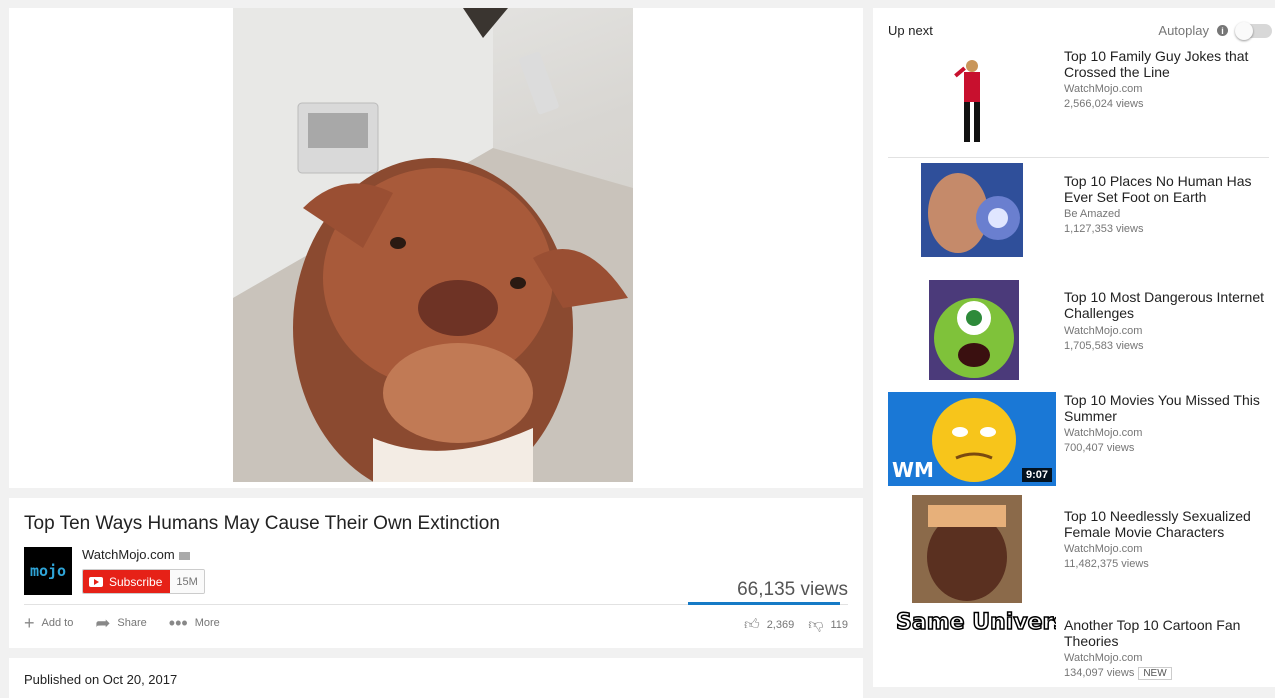 This screenshot has height=698, width=1275. Describe the element at coordinates (1106, 564) in the screenshot. I see `video-views: 11,482,375 views` at that location.